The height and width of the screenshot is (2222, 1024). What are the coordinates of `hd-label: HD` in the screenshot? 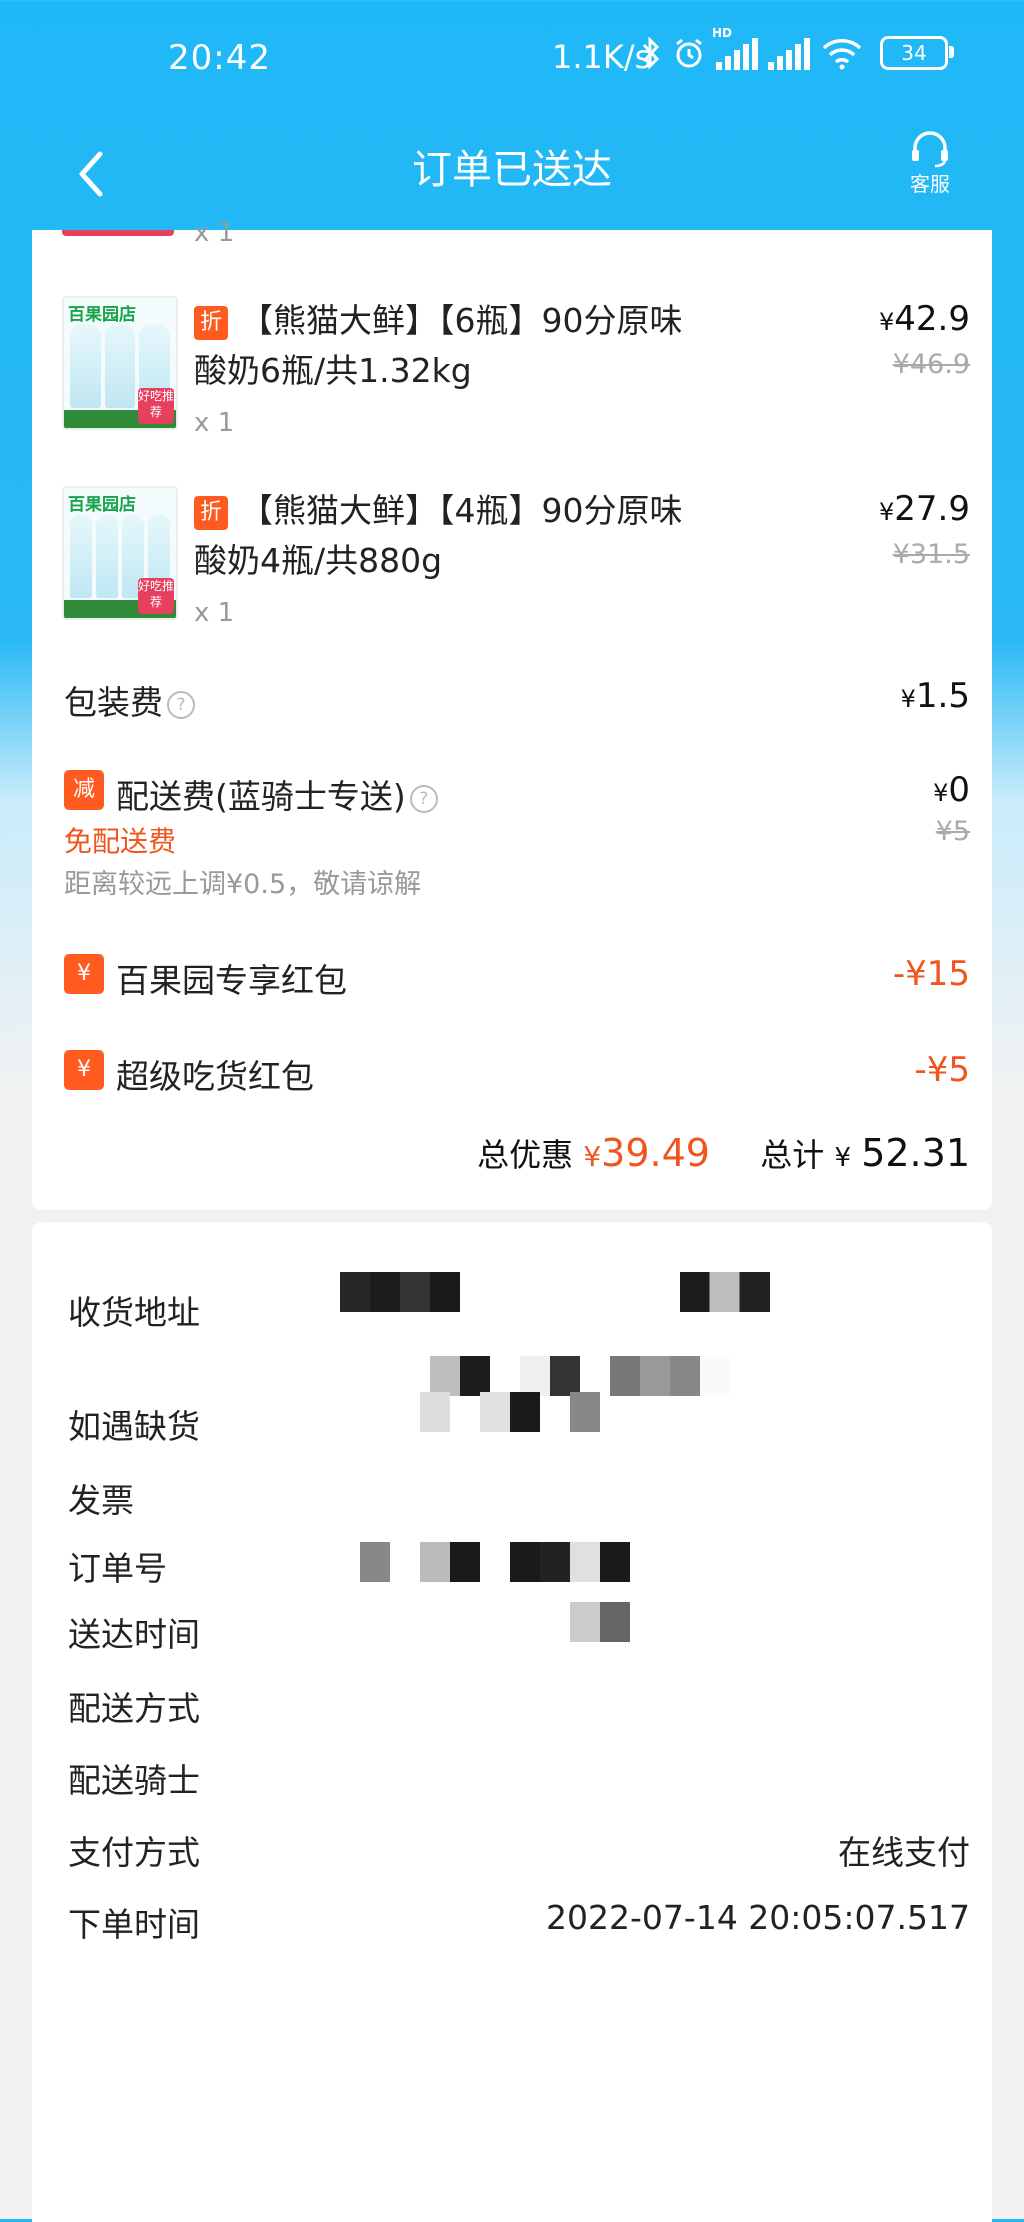 It's located at (722, 33).